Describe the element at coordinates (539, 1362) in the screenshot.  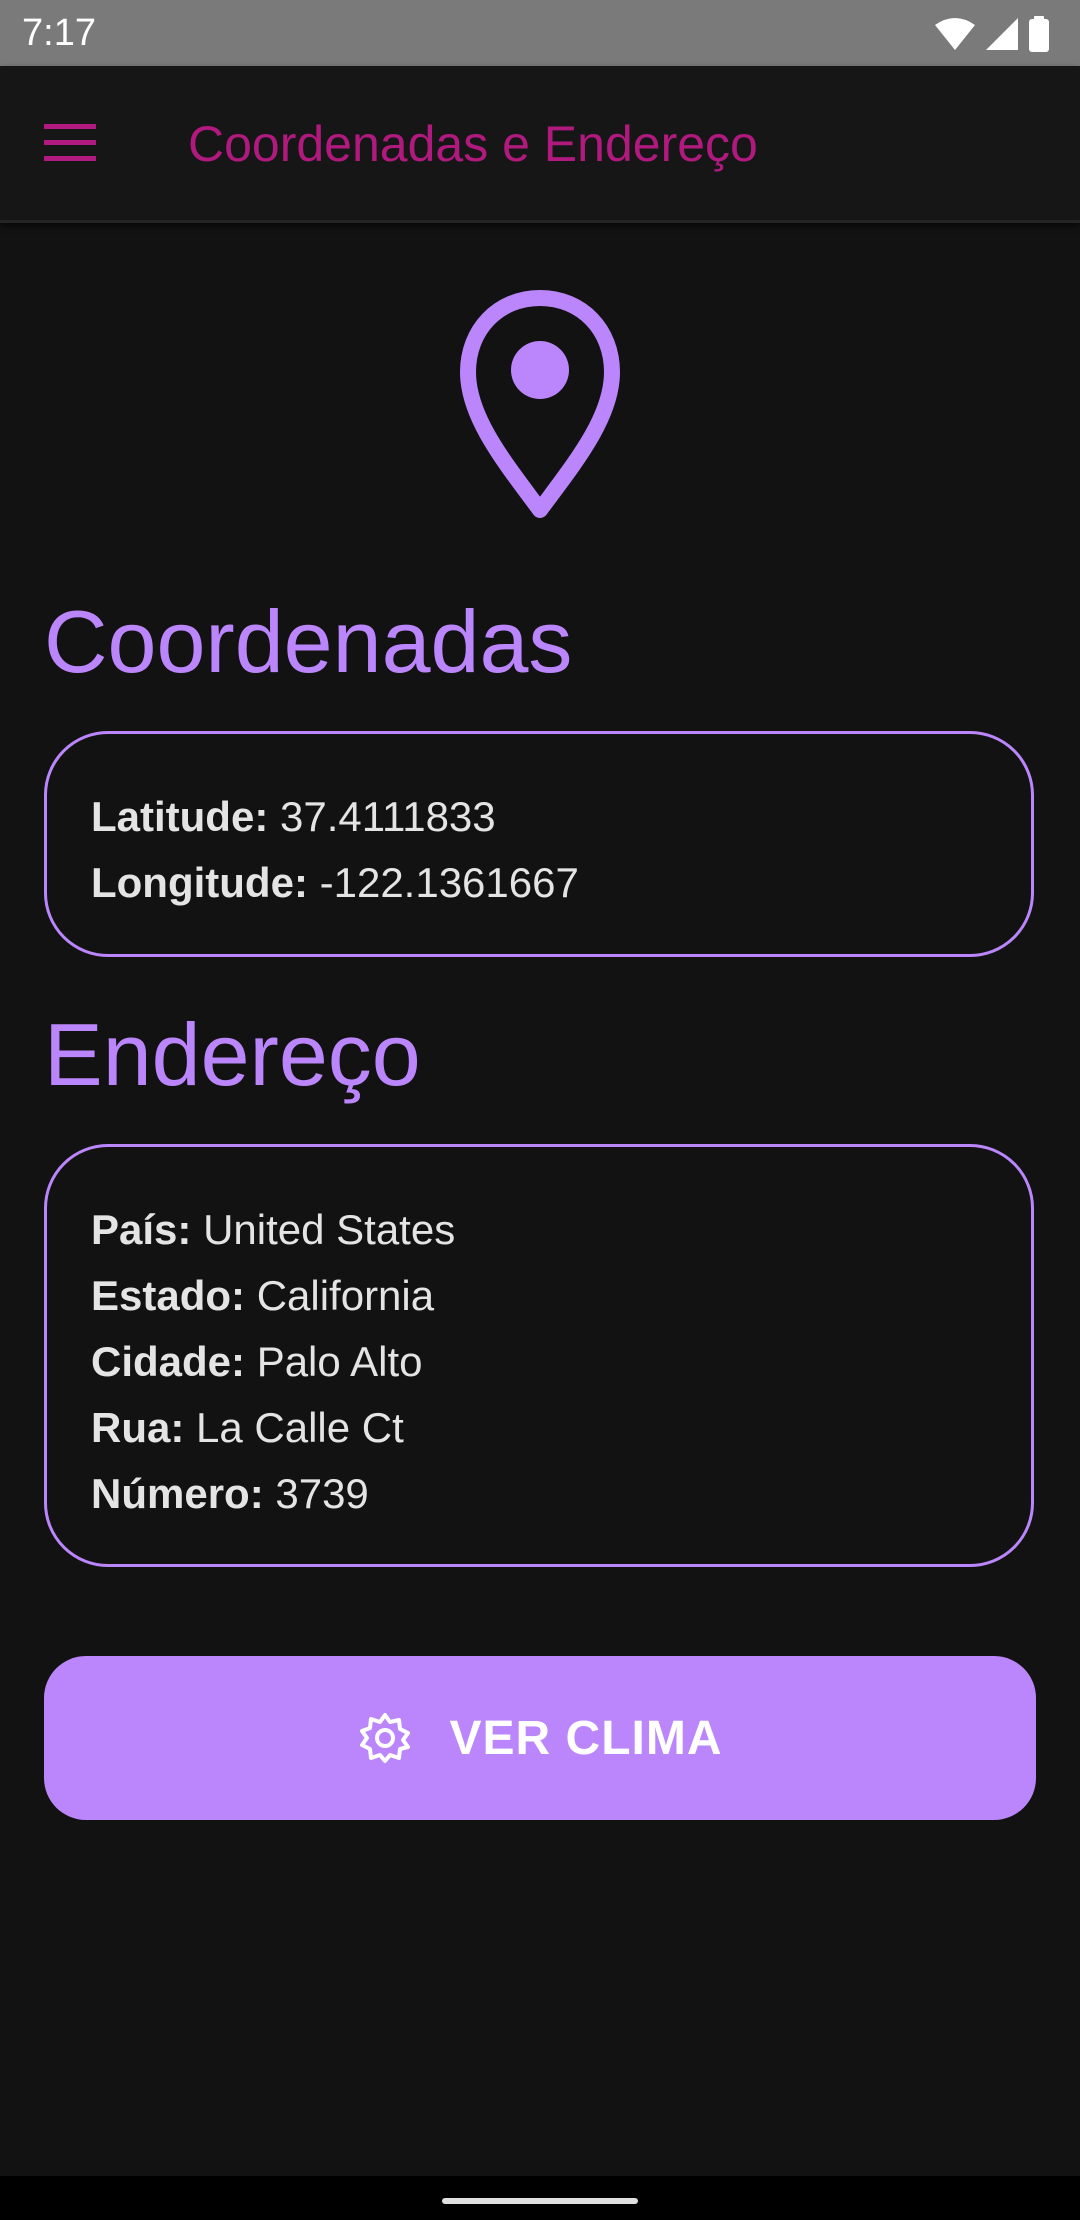
I see `city-row: Cidade: Palo Alto` at that location.